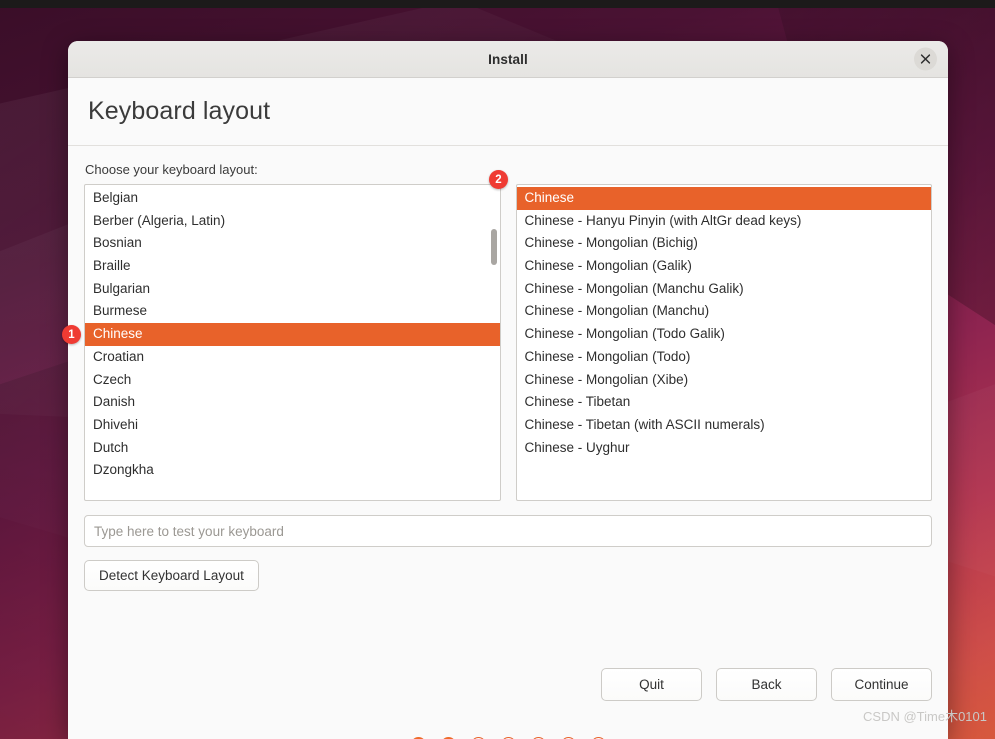 Image resolution: width=995 pixels, height=739 pixels. Describe the element at coordinates (292, 311) in the screenshot. I see `layout-list-item: Burmese` at that location.